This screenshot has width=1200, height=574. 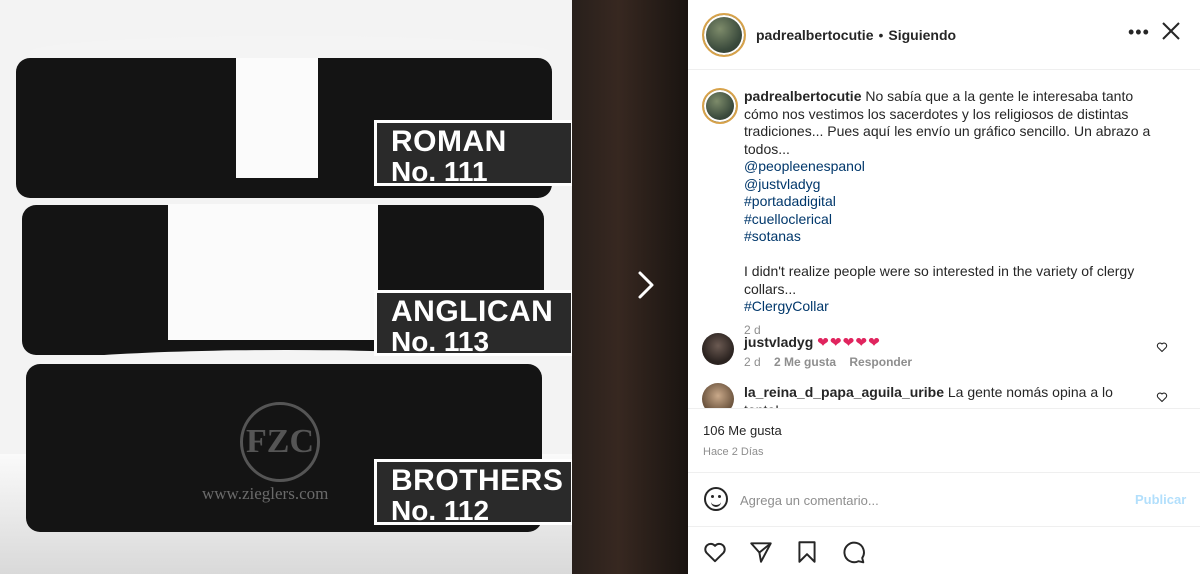 What do you see at coordinates (930, 500) in the screenshot?
I see `comment-input` at bounding box center [930, 500].